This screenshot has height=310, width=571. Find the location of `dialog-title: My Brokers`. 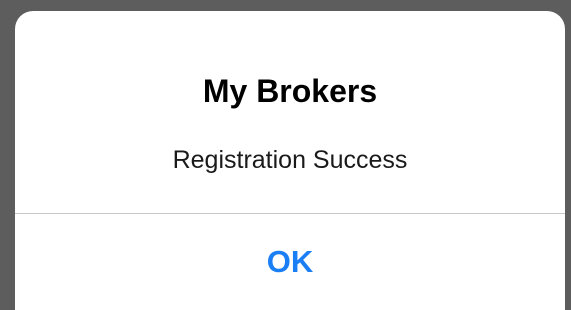

dialog-title: My Brokers is located at coordinates (290, 91).